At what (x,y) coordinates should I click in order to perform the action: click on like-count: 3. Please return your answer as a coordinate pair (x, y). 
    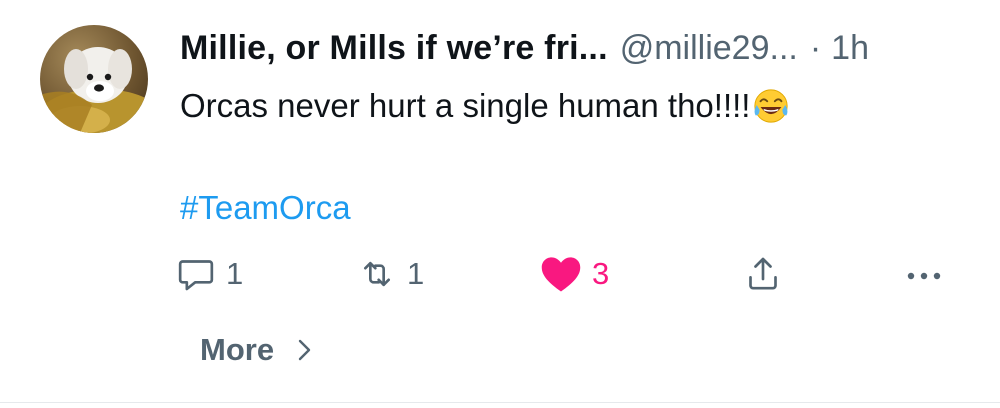
    Looking at the image, I should click on (601, 273).